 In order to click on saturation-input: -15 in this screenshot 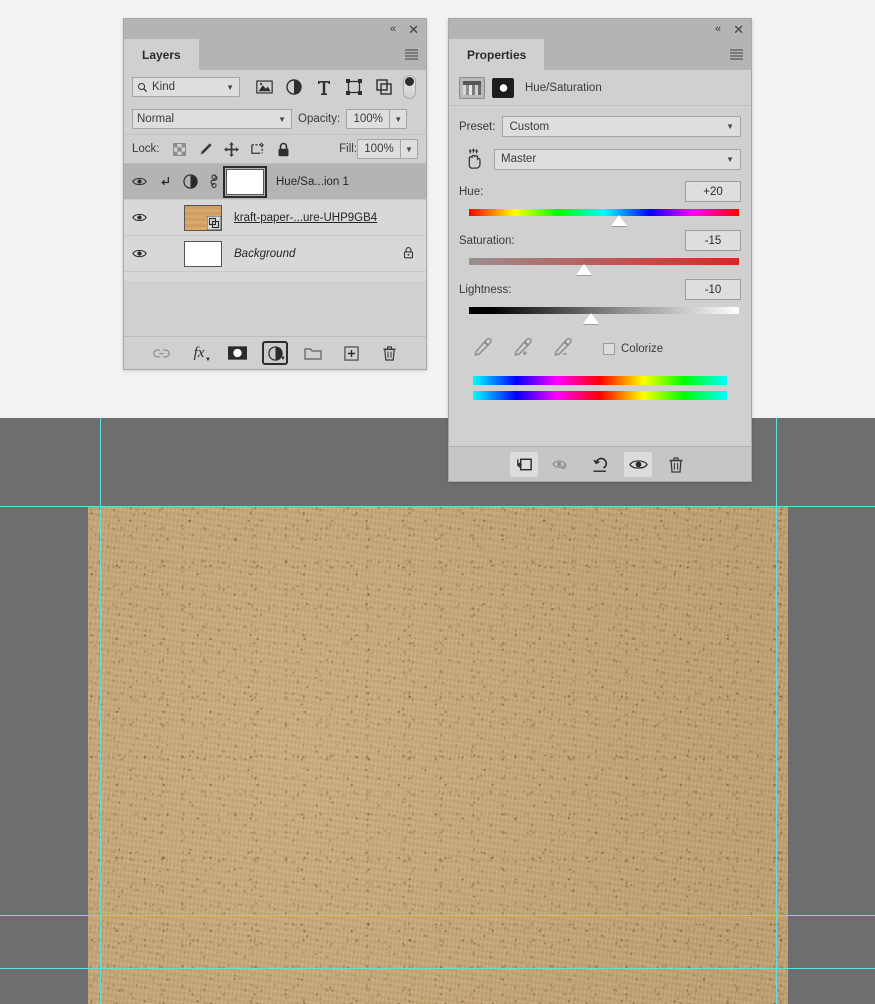, I will do `click(713, 240)`.